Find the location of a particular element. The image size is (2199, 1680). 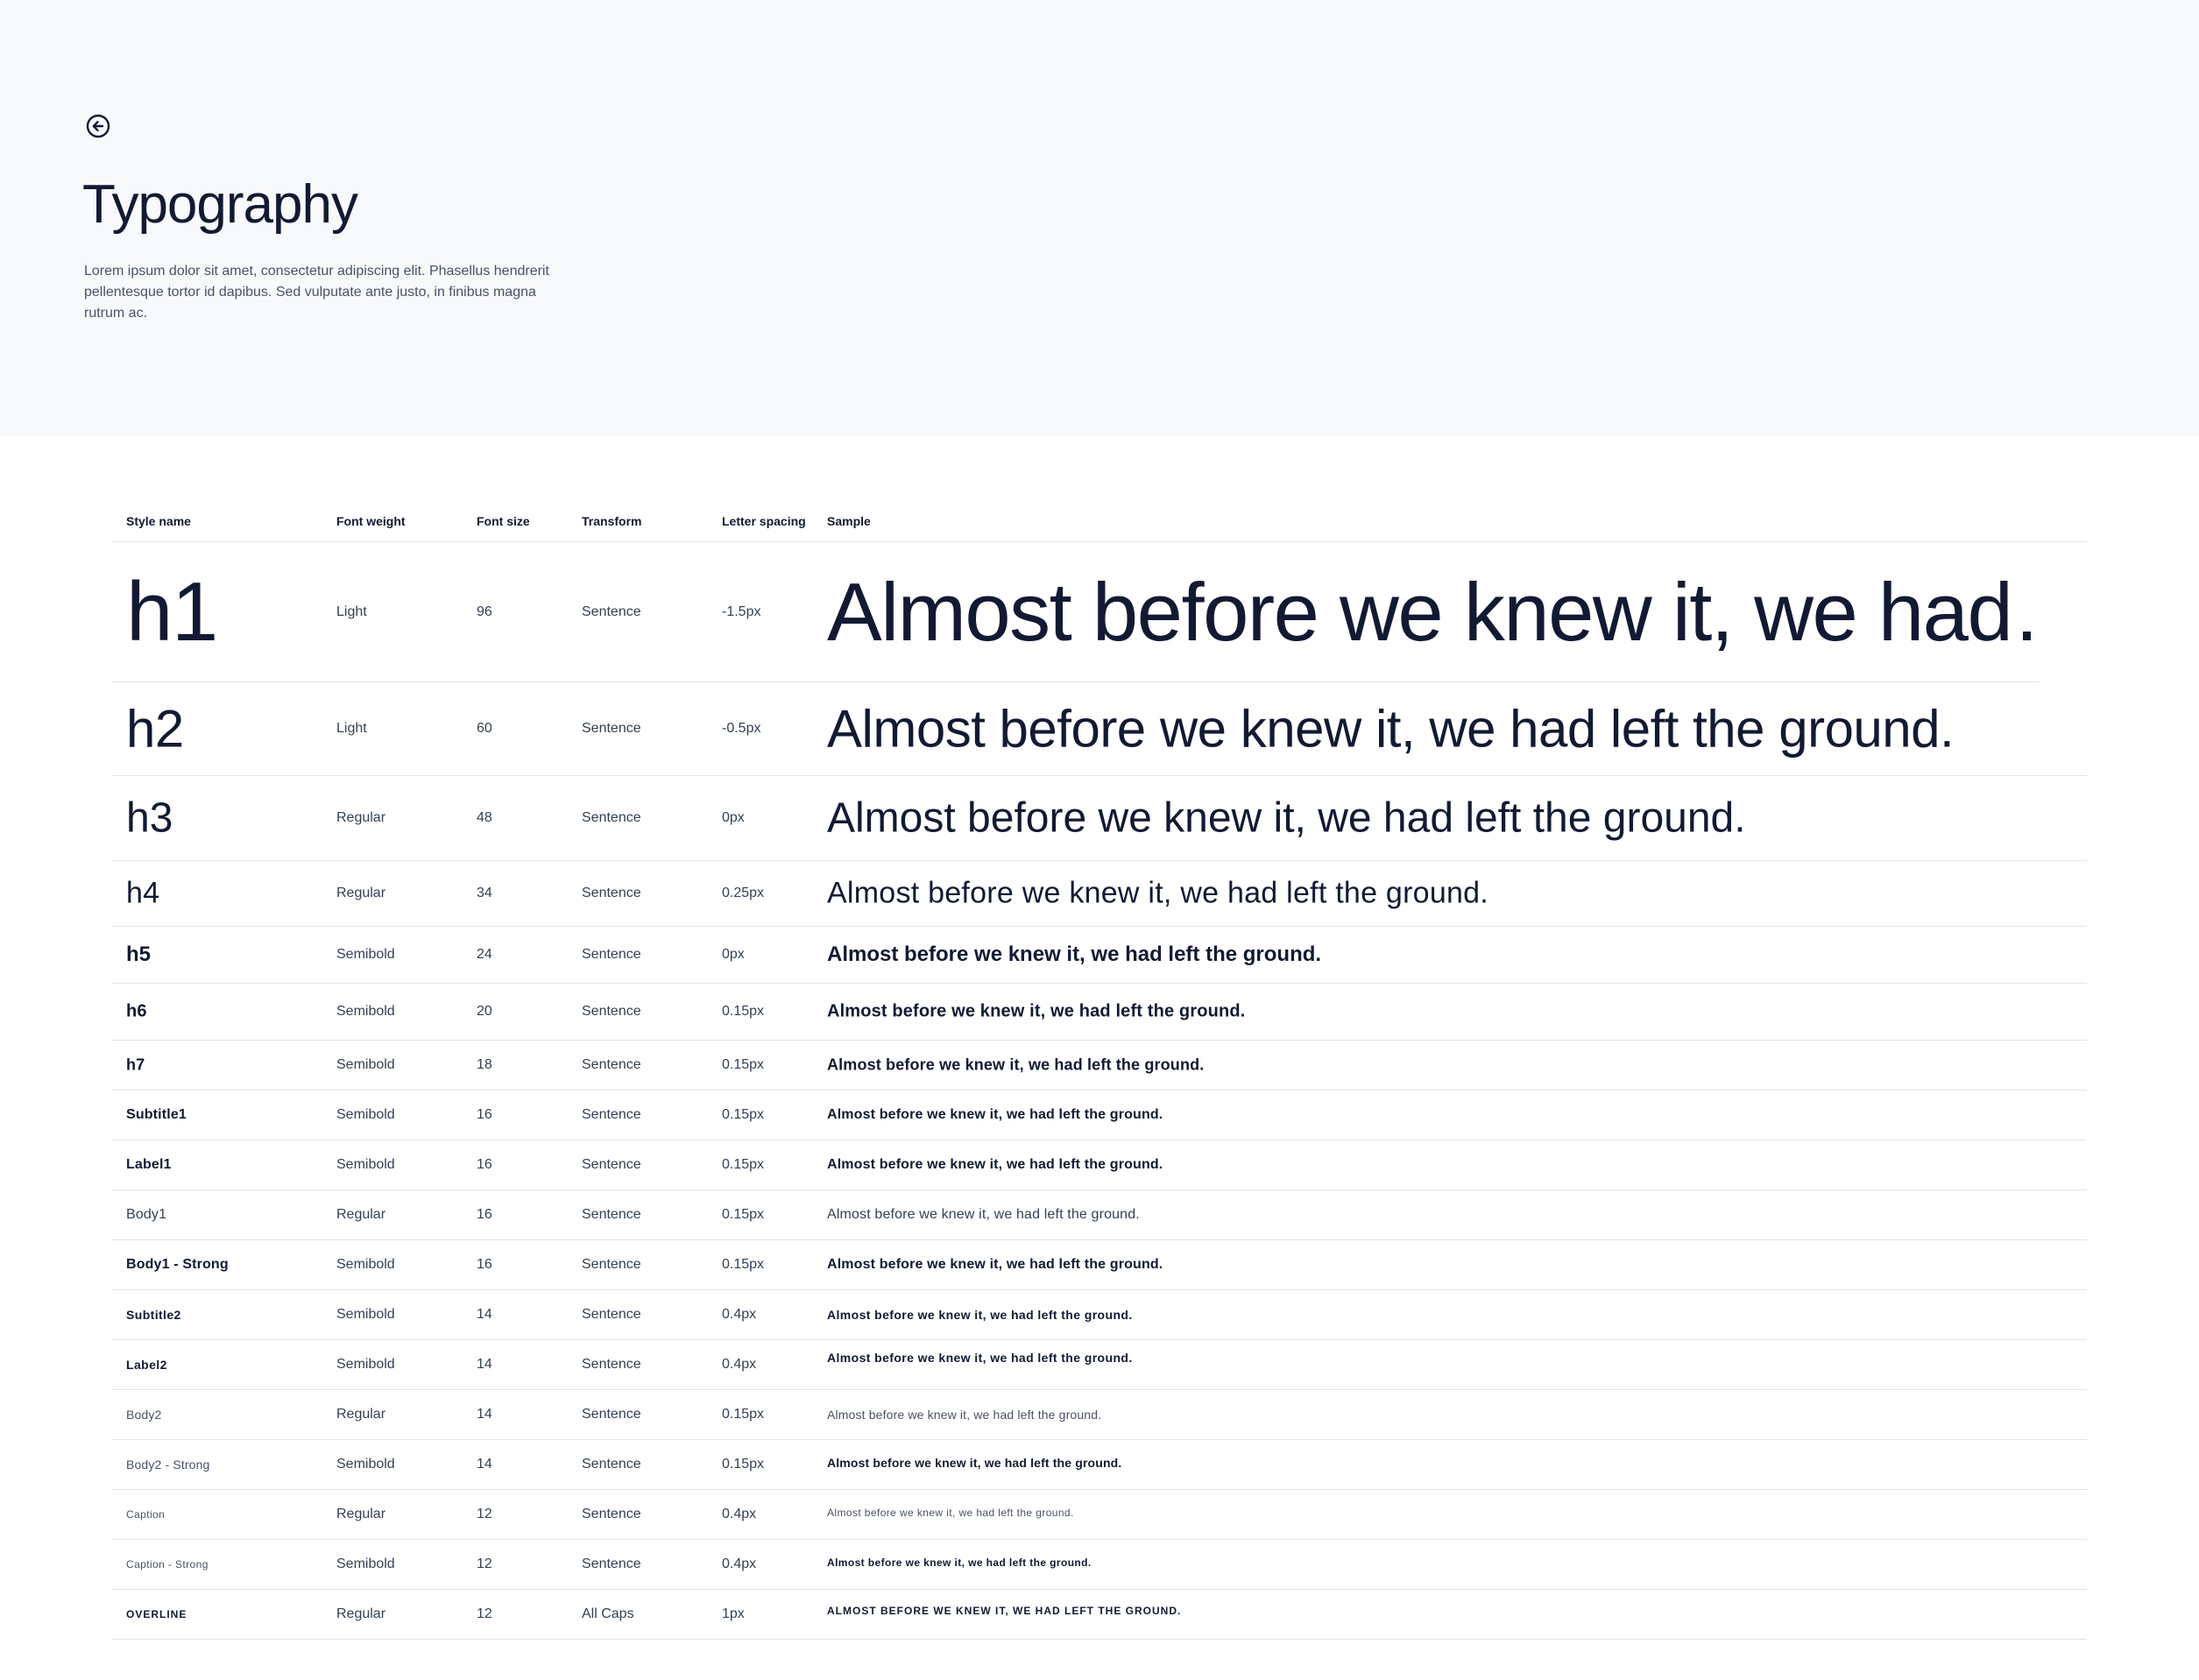

column-header-font-size: Font size is located at coordinates (503, 521).